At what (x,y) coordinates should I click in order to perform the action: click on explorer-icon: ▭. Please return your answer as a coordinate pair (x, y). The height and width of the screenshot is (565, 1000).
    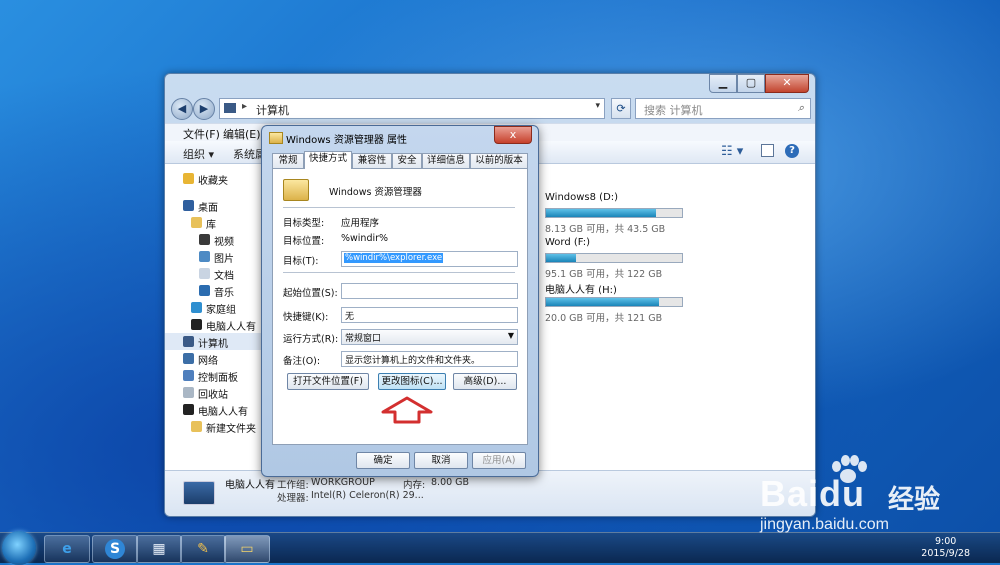
    Looking at the image, I should click on (247, 549).